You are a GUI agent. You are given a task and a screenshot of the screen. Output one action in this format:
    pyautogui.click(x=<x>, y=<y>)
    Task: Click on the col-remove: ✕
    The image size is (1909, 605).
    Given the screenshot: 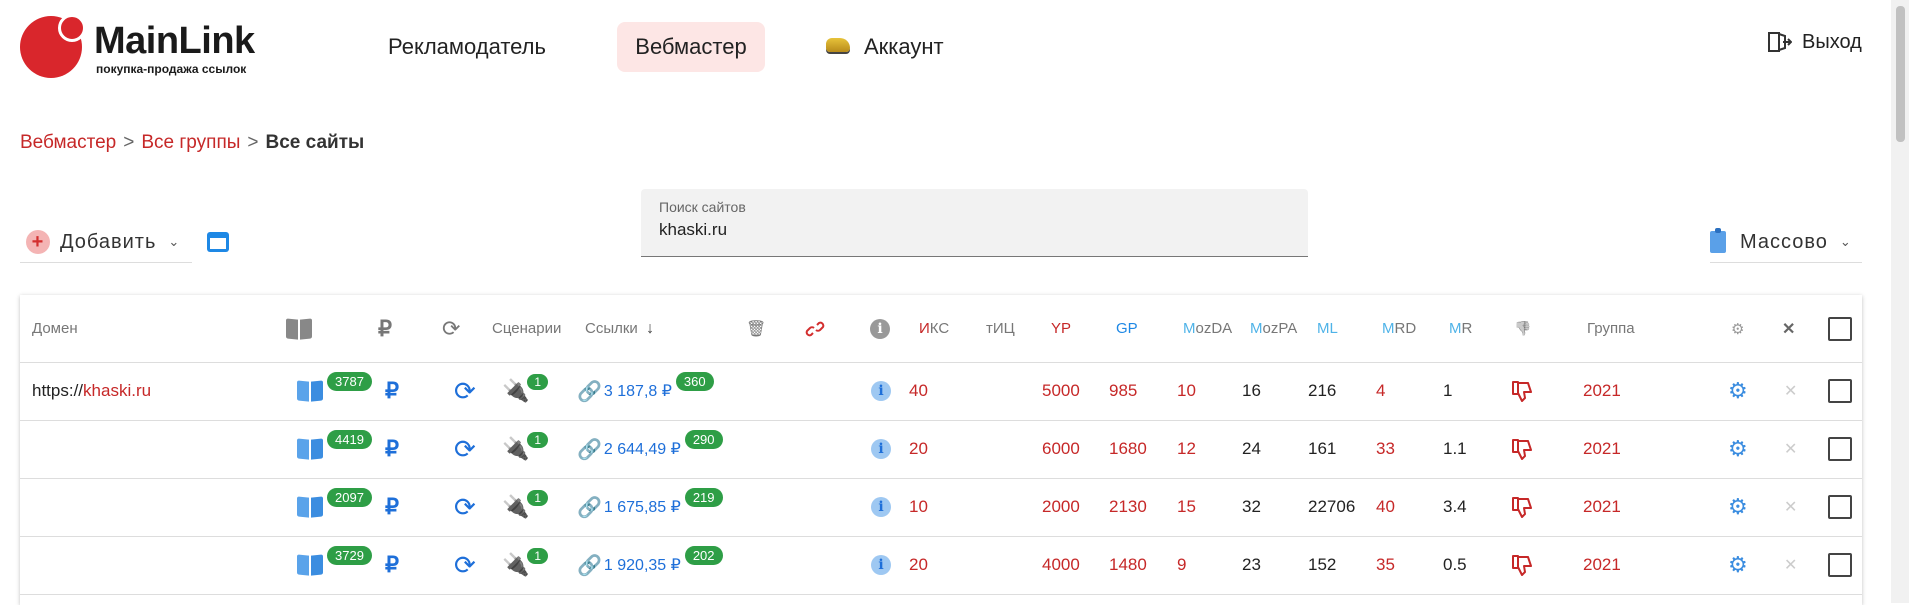 What is the action you would take?
    pyautogui.click(x=1788, y=328)
    